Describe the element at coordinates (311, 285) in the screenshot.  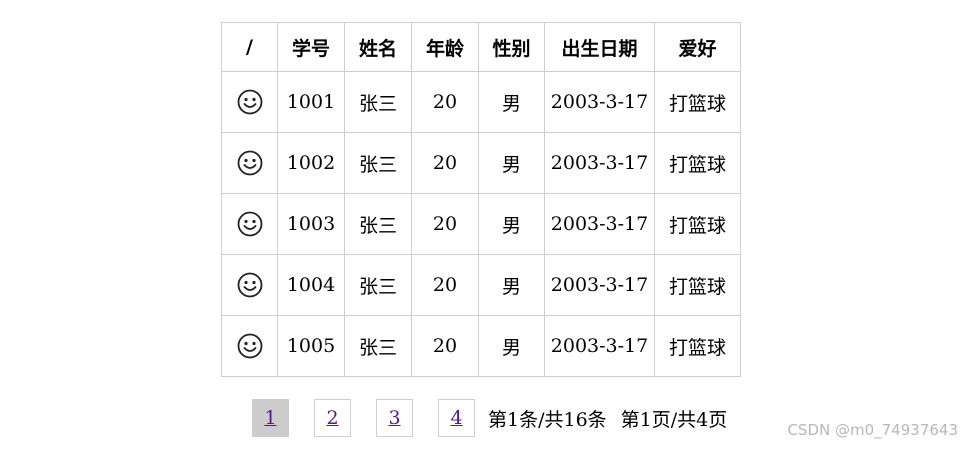
I see `cell-id: 1004` at that location.